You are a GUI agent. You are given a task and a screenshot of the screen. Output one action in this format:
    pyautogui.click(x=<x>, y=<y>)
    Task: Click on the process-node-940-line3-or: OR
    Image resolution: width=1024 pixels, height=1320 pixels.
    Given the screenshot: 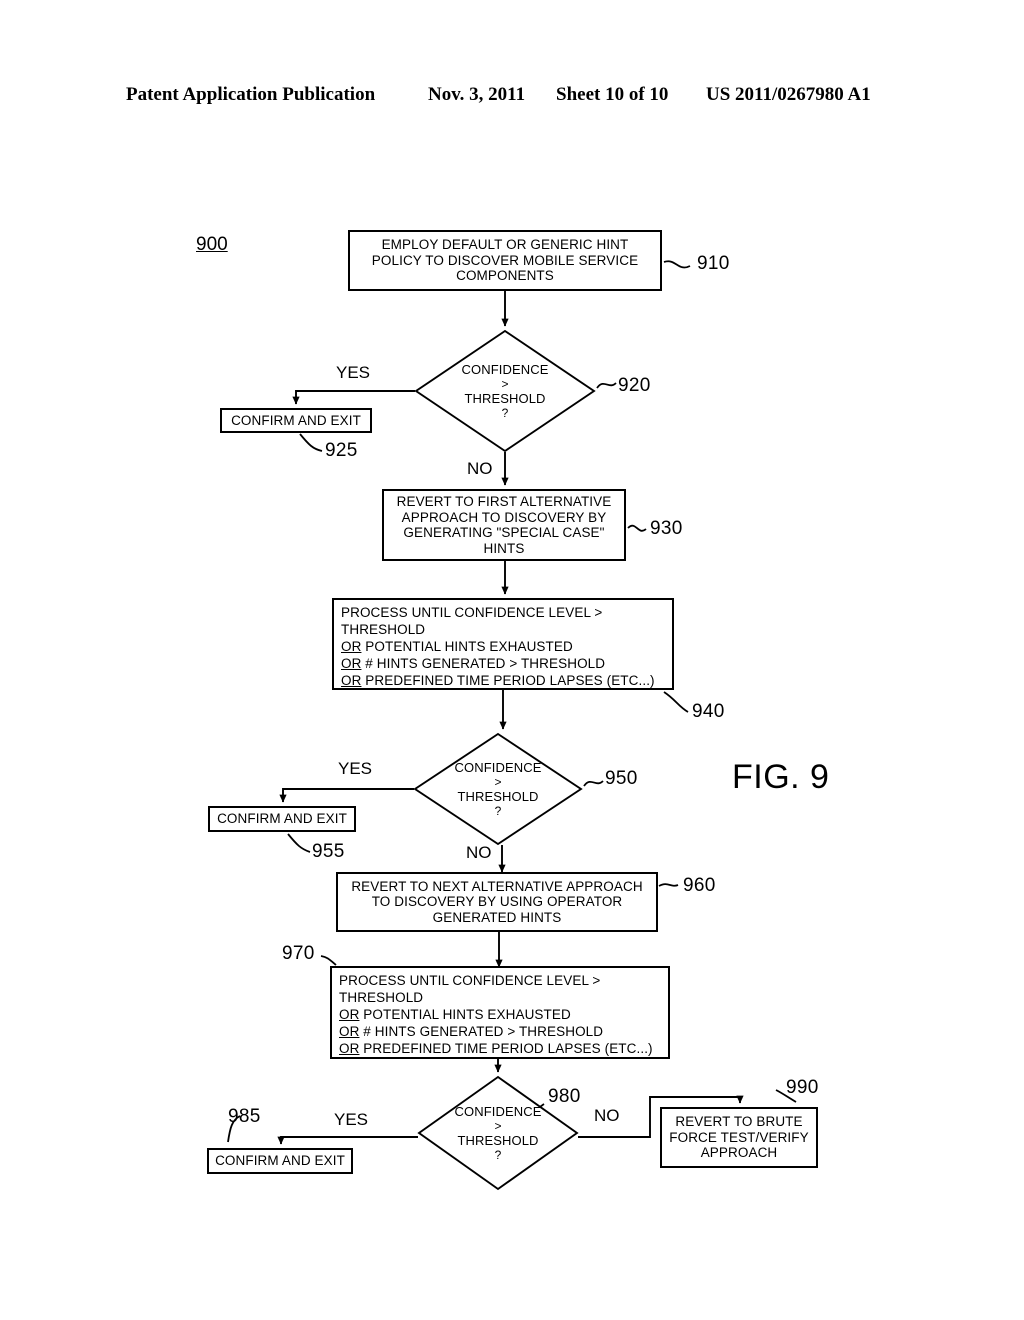 What is the action you would take?
    pyautogui.click(x=351, y=646)
    